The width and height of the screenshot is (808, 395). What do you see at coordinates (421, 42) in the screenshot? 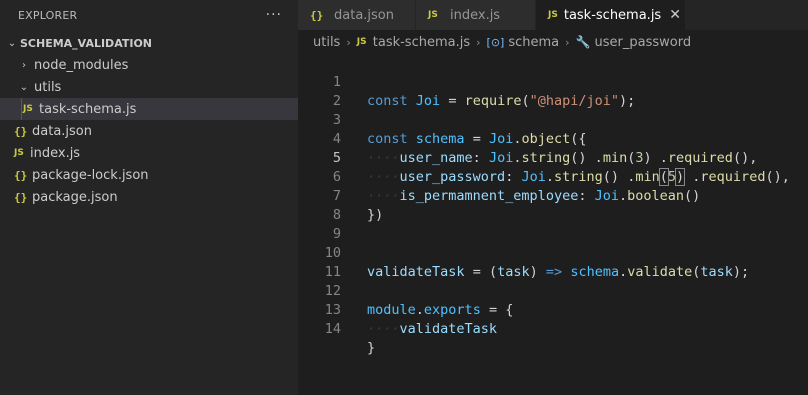
I see `breadcrumb-file: task-schema.js` at bounding box center [421, 42].